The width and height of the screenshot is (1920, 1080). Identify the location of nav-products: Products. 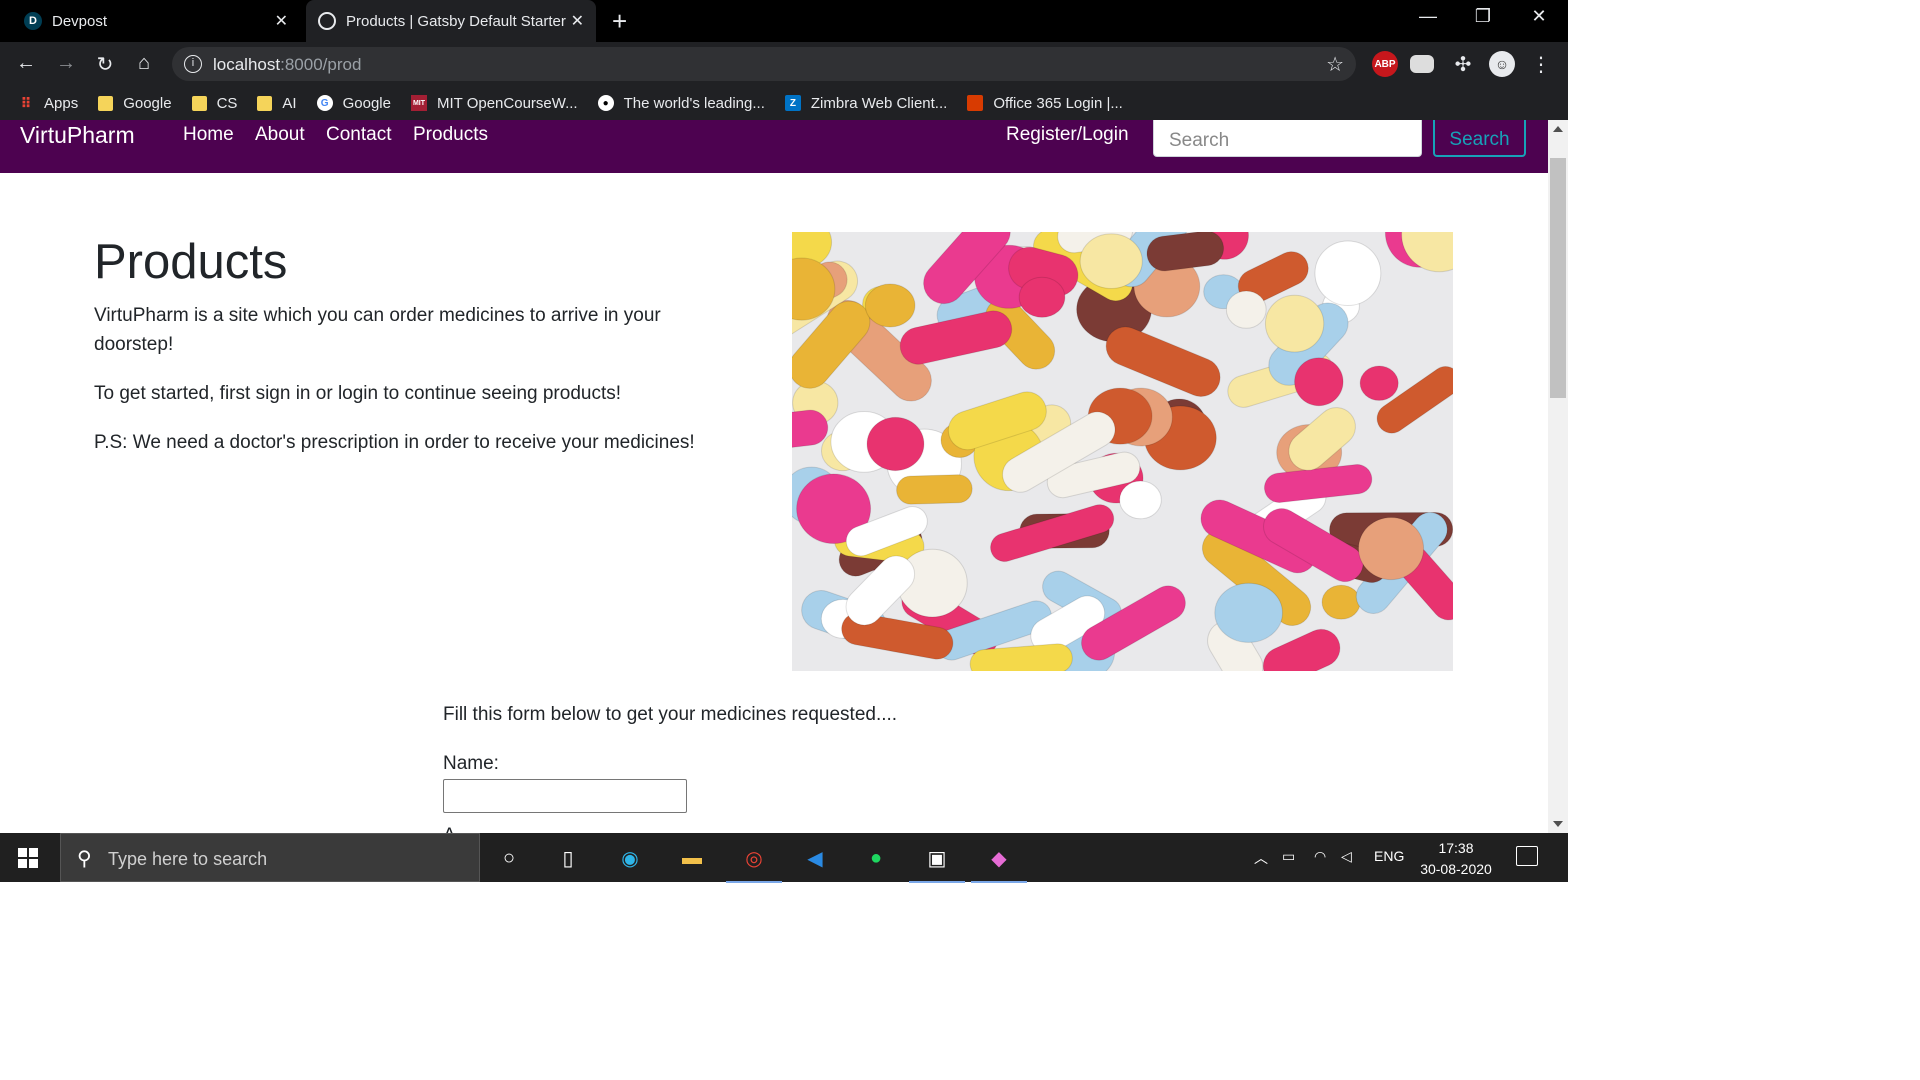
(450, 135).